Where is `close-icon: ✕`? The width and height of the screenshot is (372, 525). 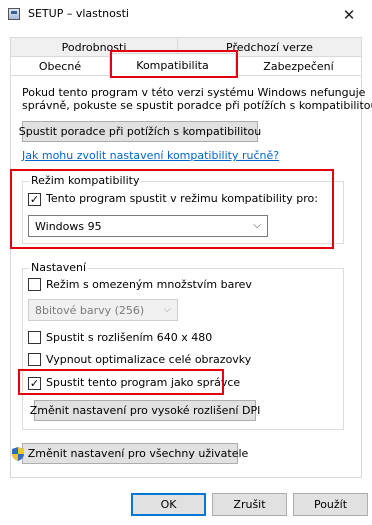 close-icon: ✕ is located at coordinates (349, 15).